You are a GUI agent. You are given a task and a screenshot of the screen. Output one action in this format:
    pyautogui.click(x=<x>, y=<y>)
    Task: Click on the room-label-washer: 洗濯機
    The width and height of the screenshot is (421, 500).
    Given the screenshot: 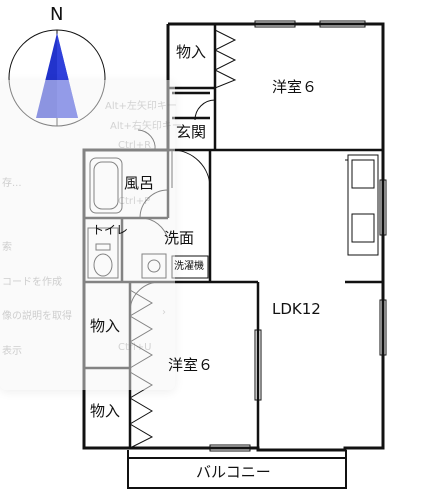 What is the action you would take?
    pyautogui.click(x=189, y=266)
    